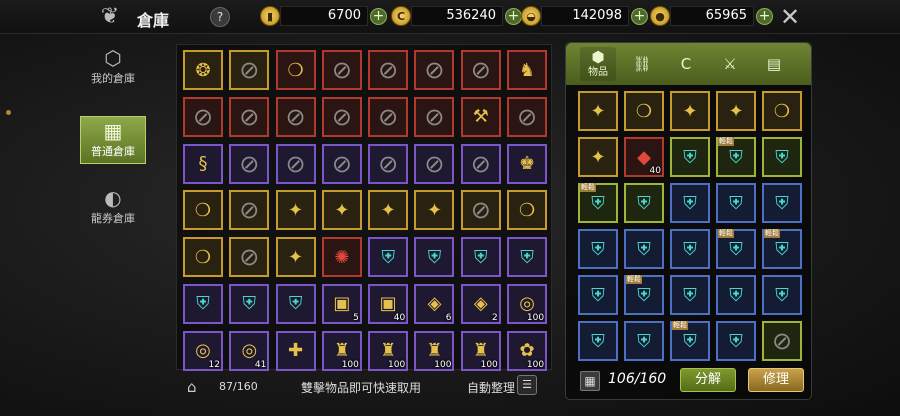 This screenshot has width=900, height=416. I want to click on tab-4: ▤, so click(774, 64).